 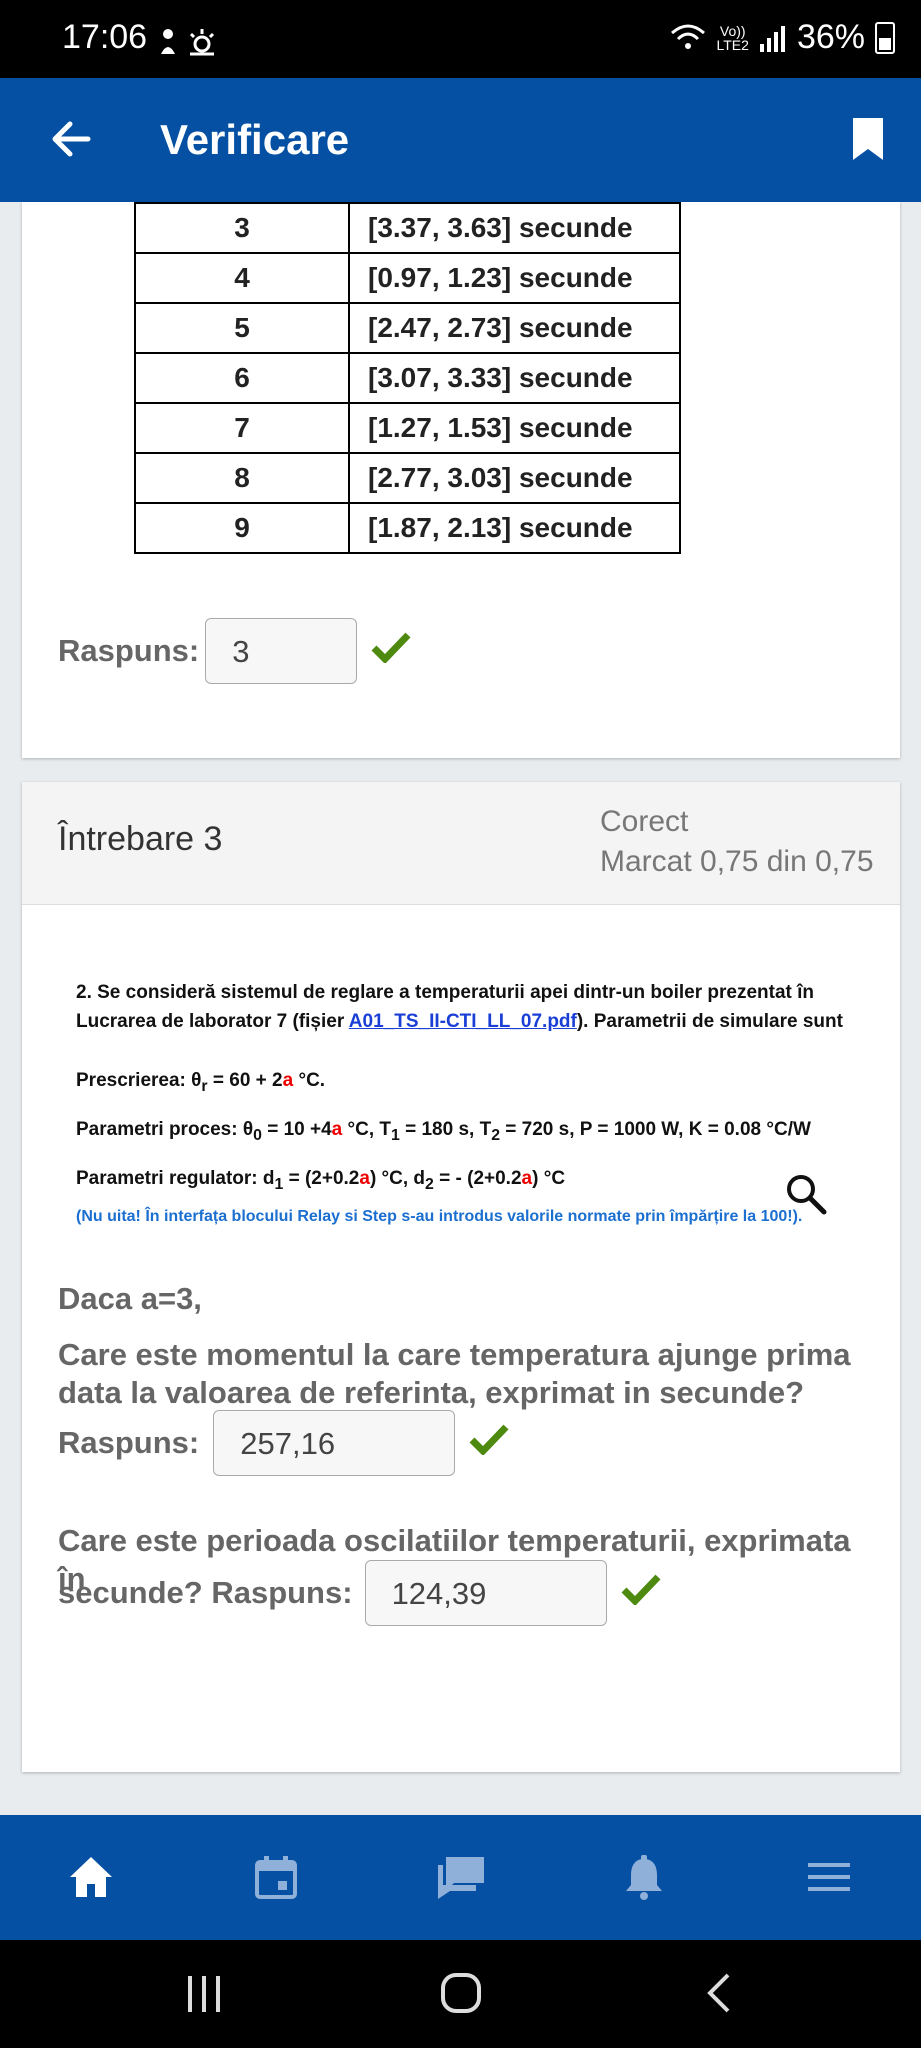 What do you see at coordinates (255, 139) in the screenshot?
I see `page-title: Verificare` at bounding box center [255, 139].